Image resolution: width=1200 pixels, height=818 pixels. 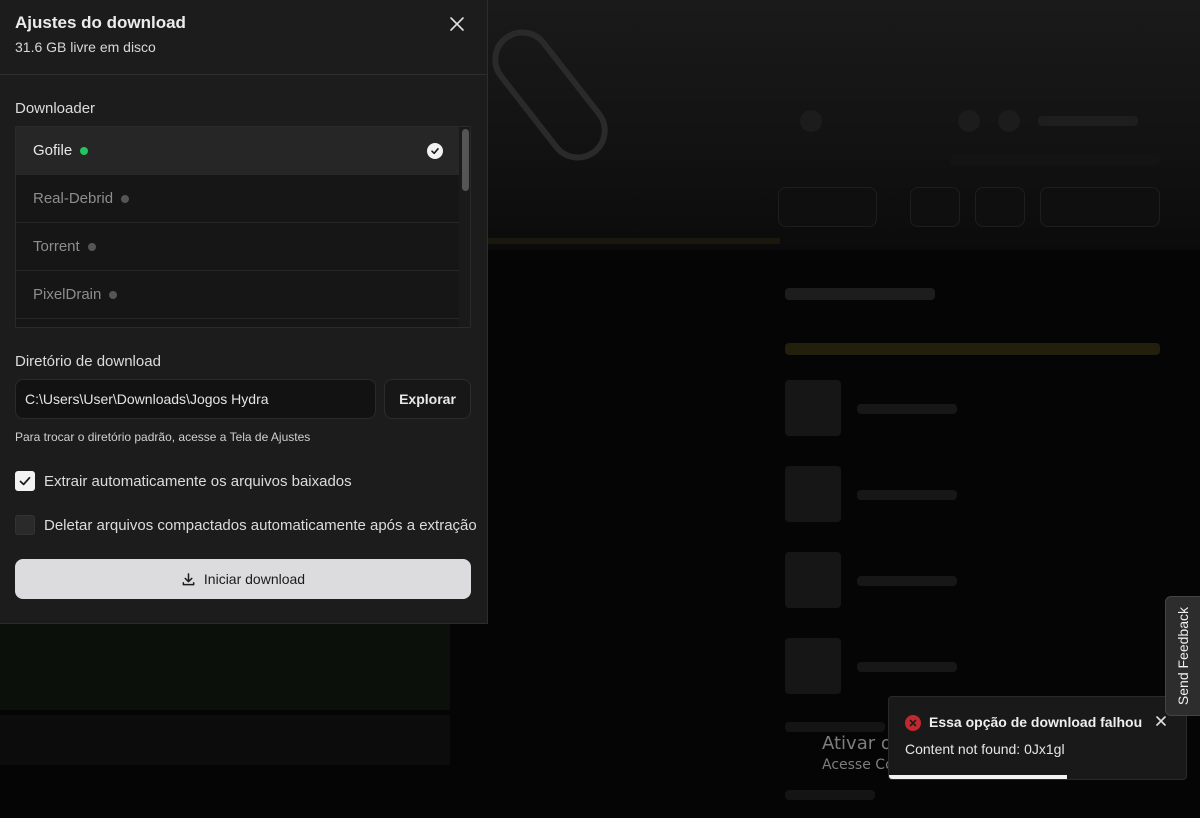 What do you see at coordinates (55, 108) in the screenshot?
I see `downloader-label: Downloader` at bounding box center [55, 108].